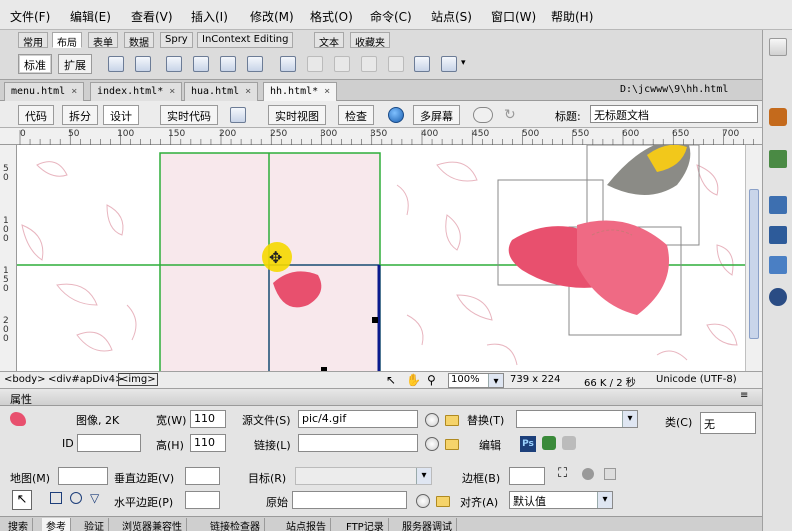 This screenshot has width=792, height=531. I want to click on split-view-button: 拆分, so click(80, 115).